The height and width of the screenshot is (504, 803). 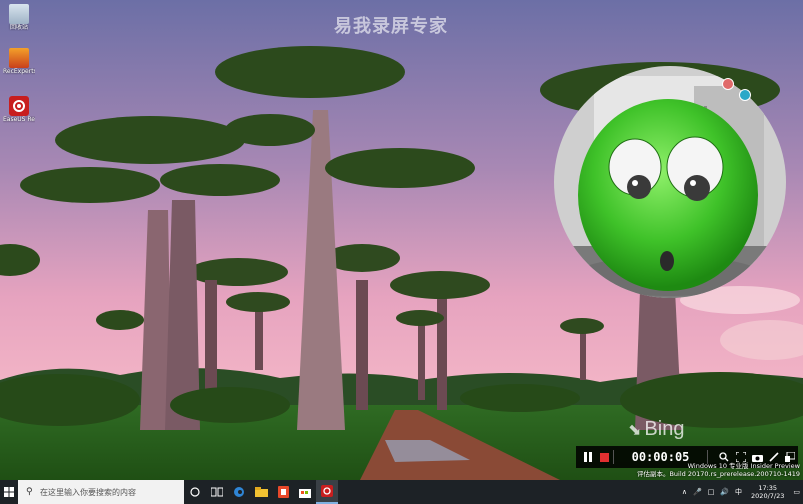 I want to click on ime-indicator: 中, so click(x=738, y=492).